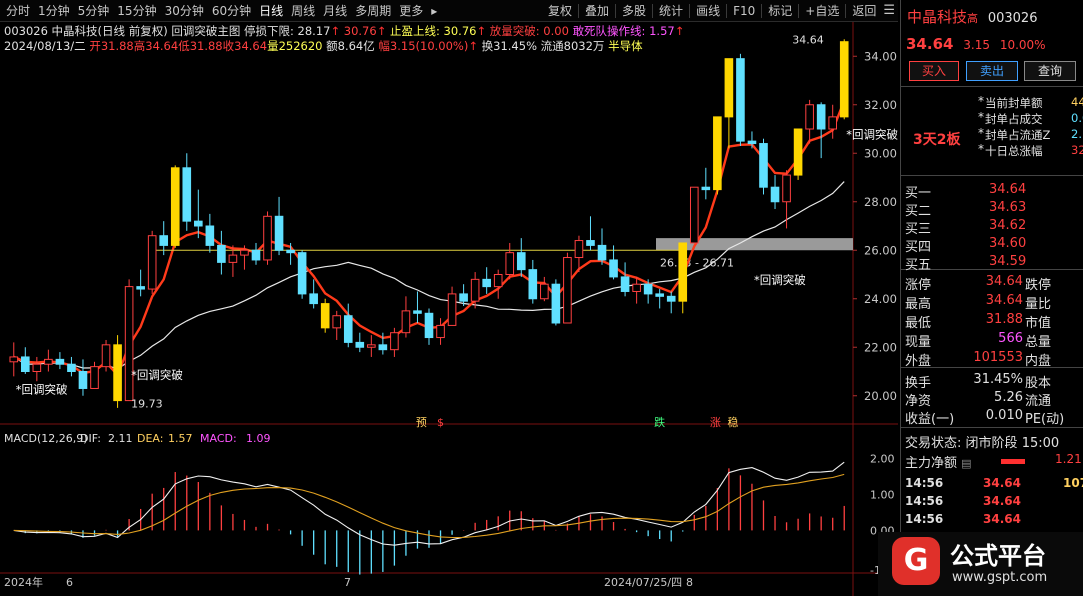  I want to click on stat-value: 101553, so click(998, 357).